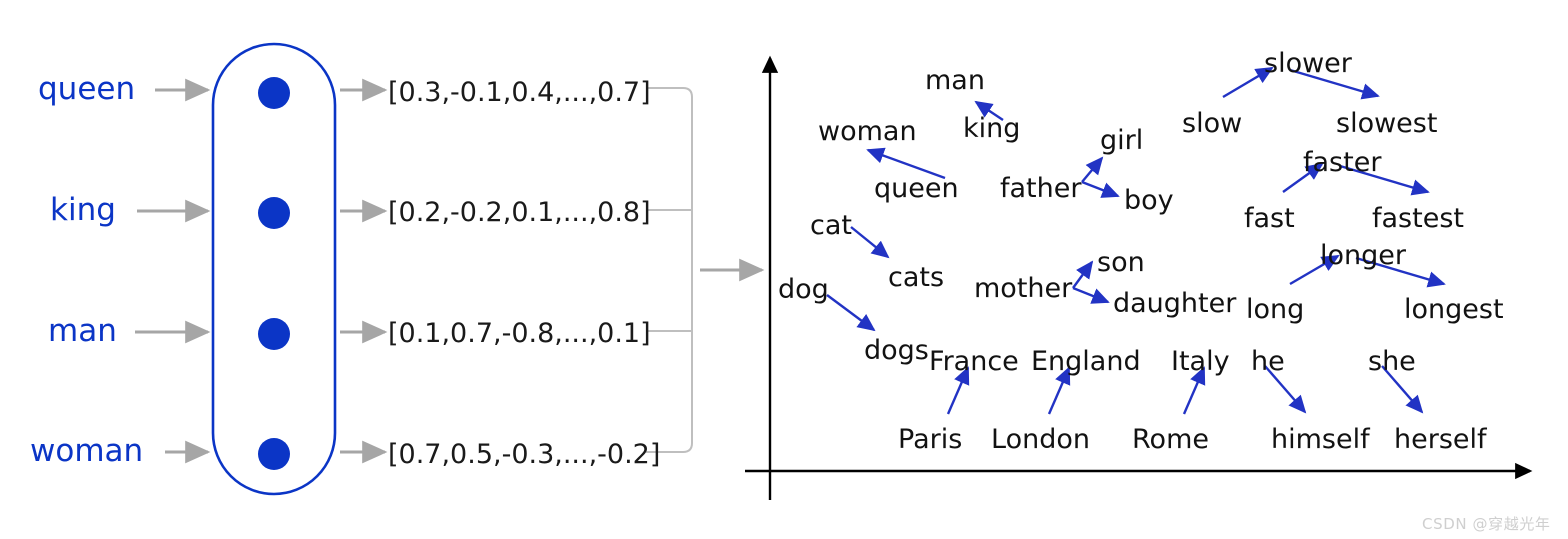 The image size is (1568, 539). I want to click on space-word-London: London, so click(1040, 439).